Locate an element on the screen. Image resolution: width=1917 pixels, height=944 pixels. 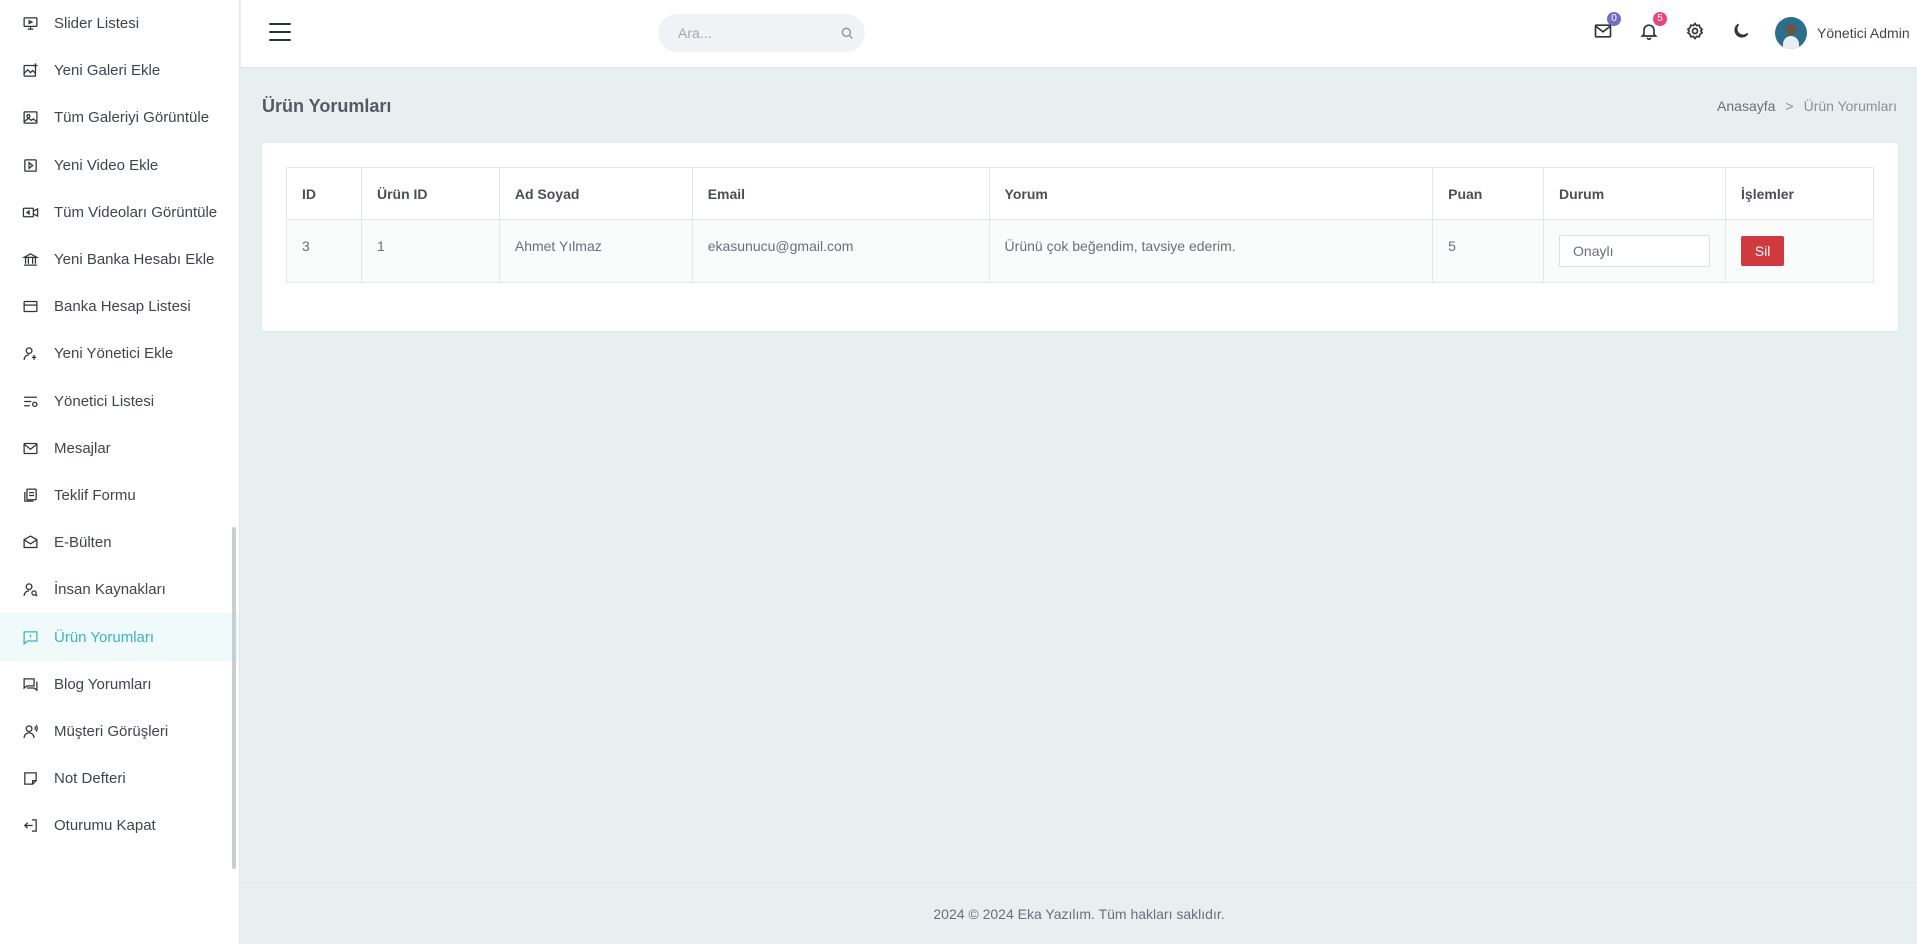
cell-actions: Sil is located at coordinates (1799, 251).